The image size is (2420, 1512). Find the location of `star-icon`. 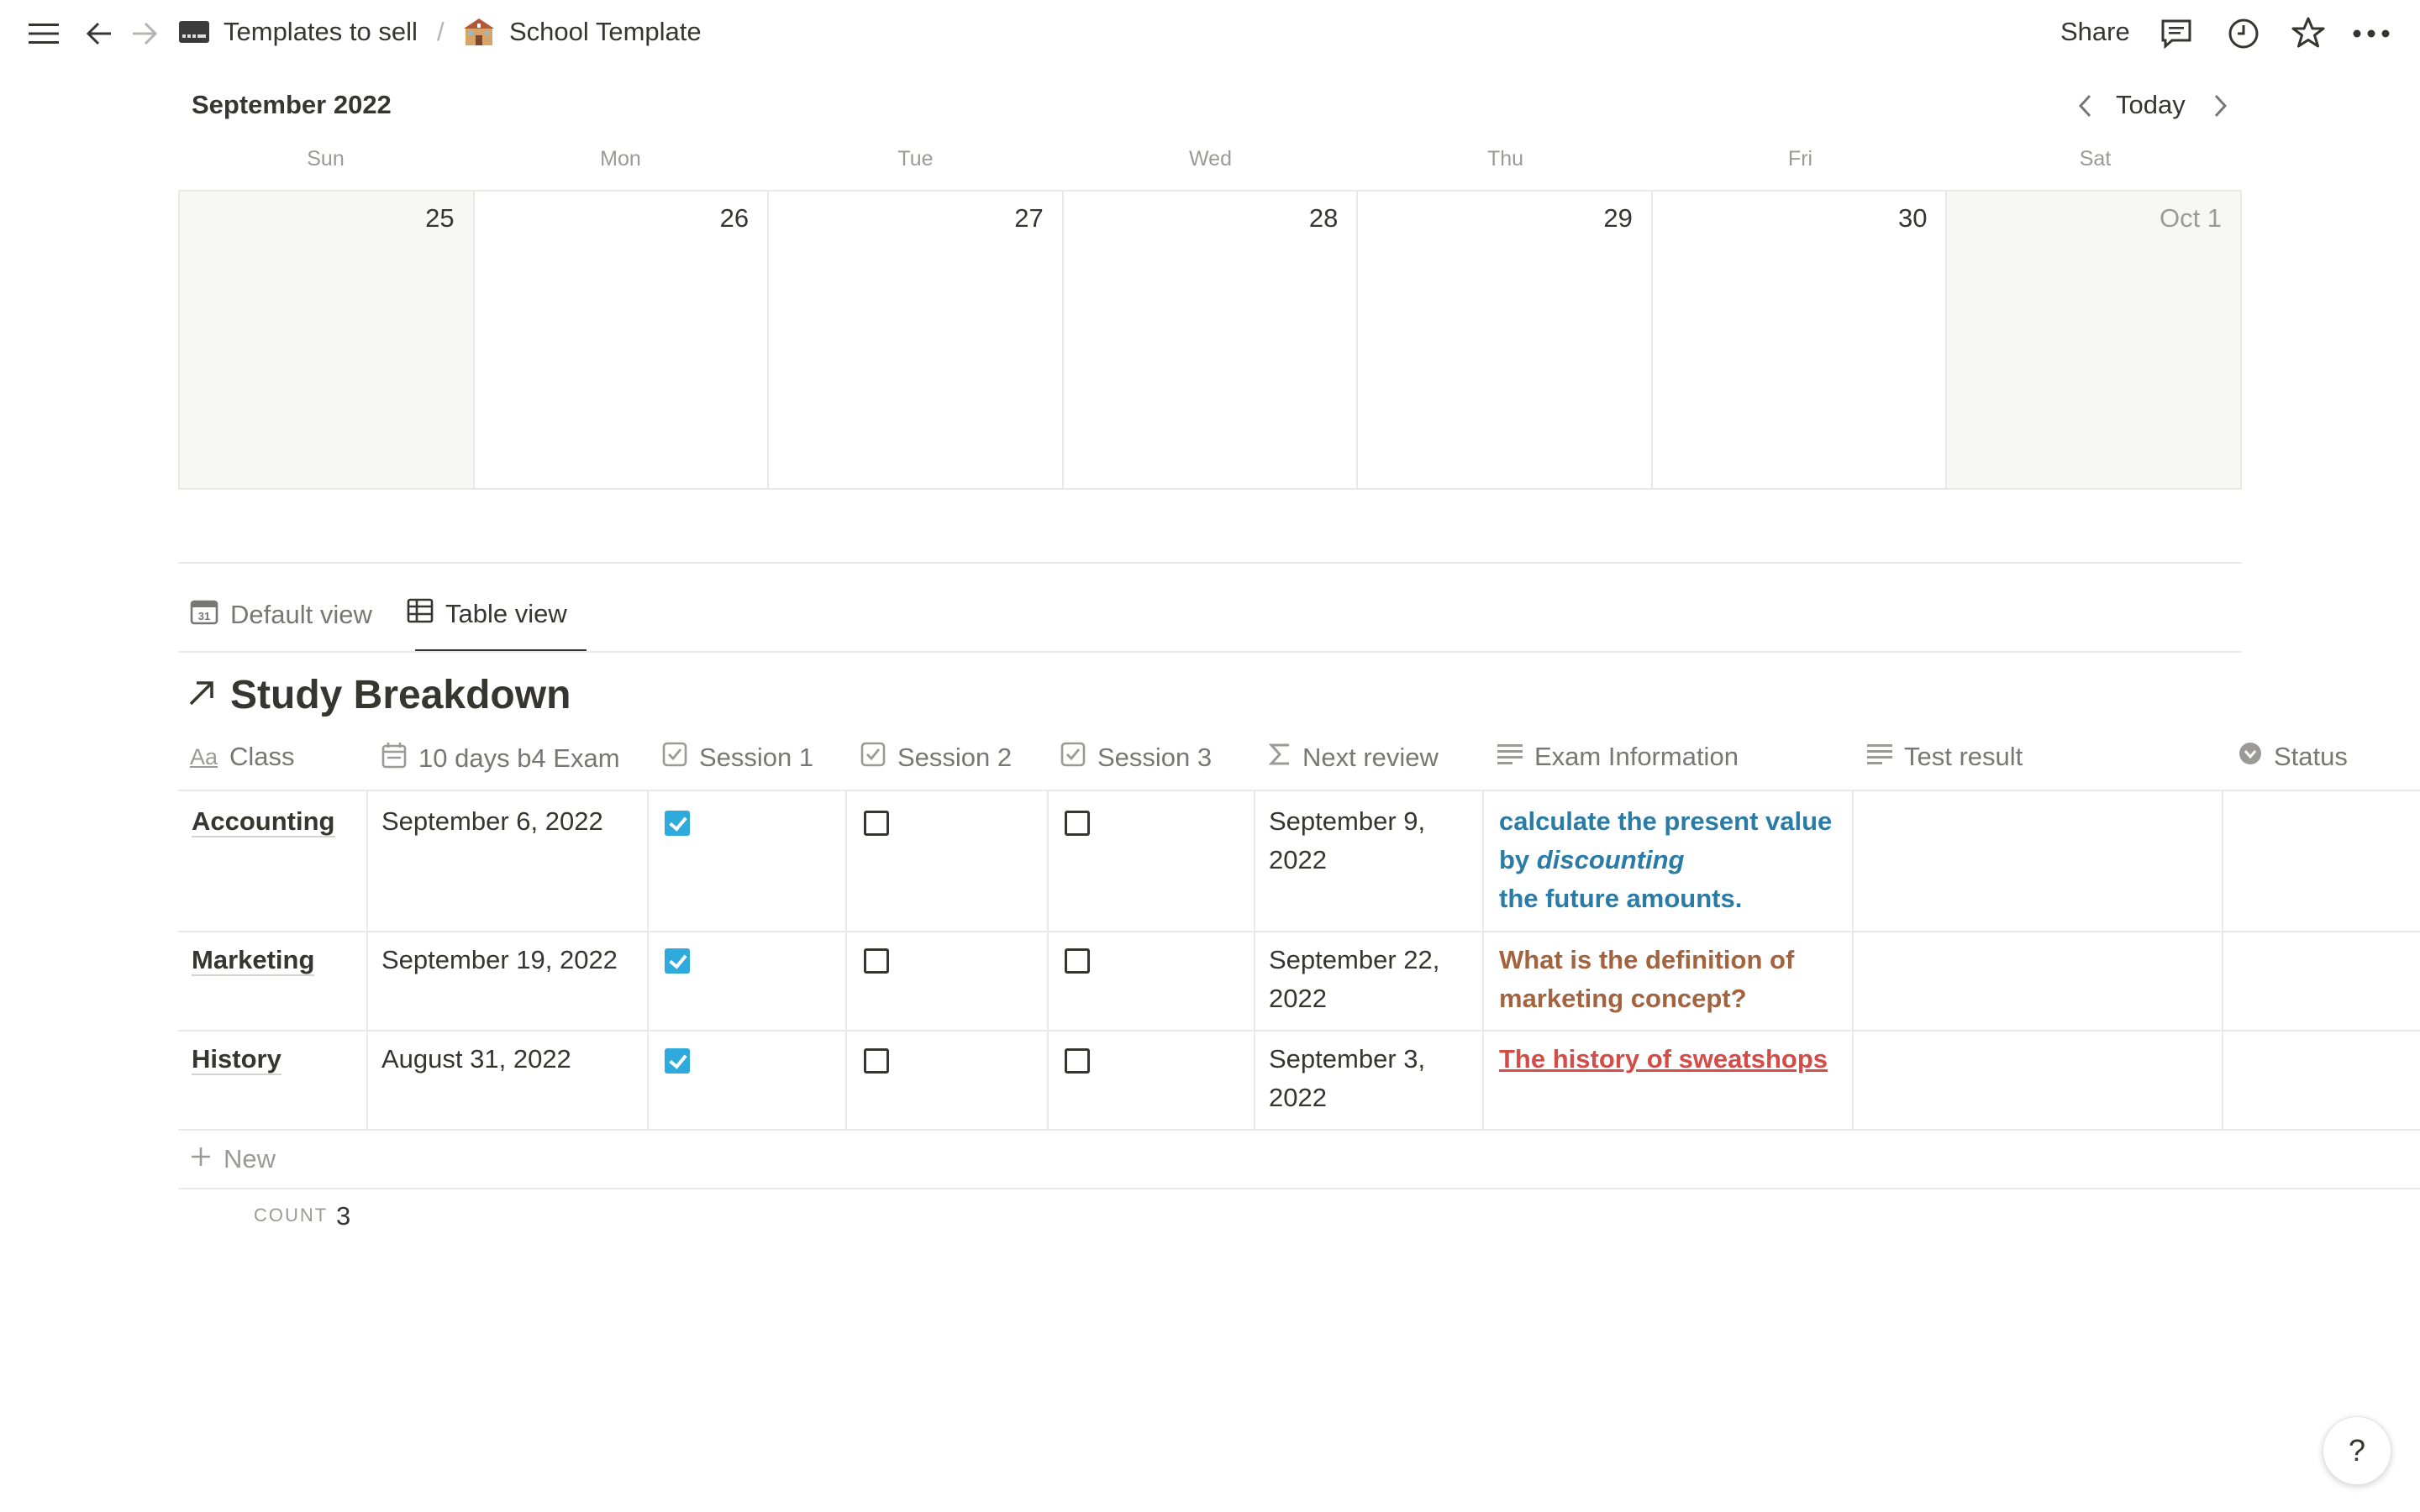

star-icon is located at coordinates (2308, 32).